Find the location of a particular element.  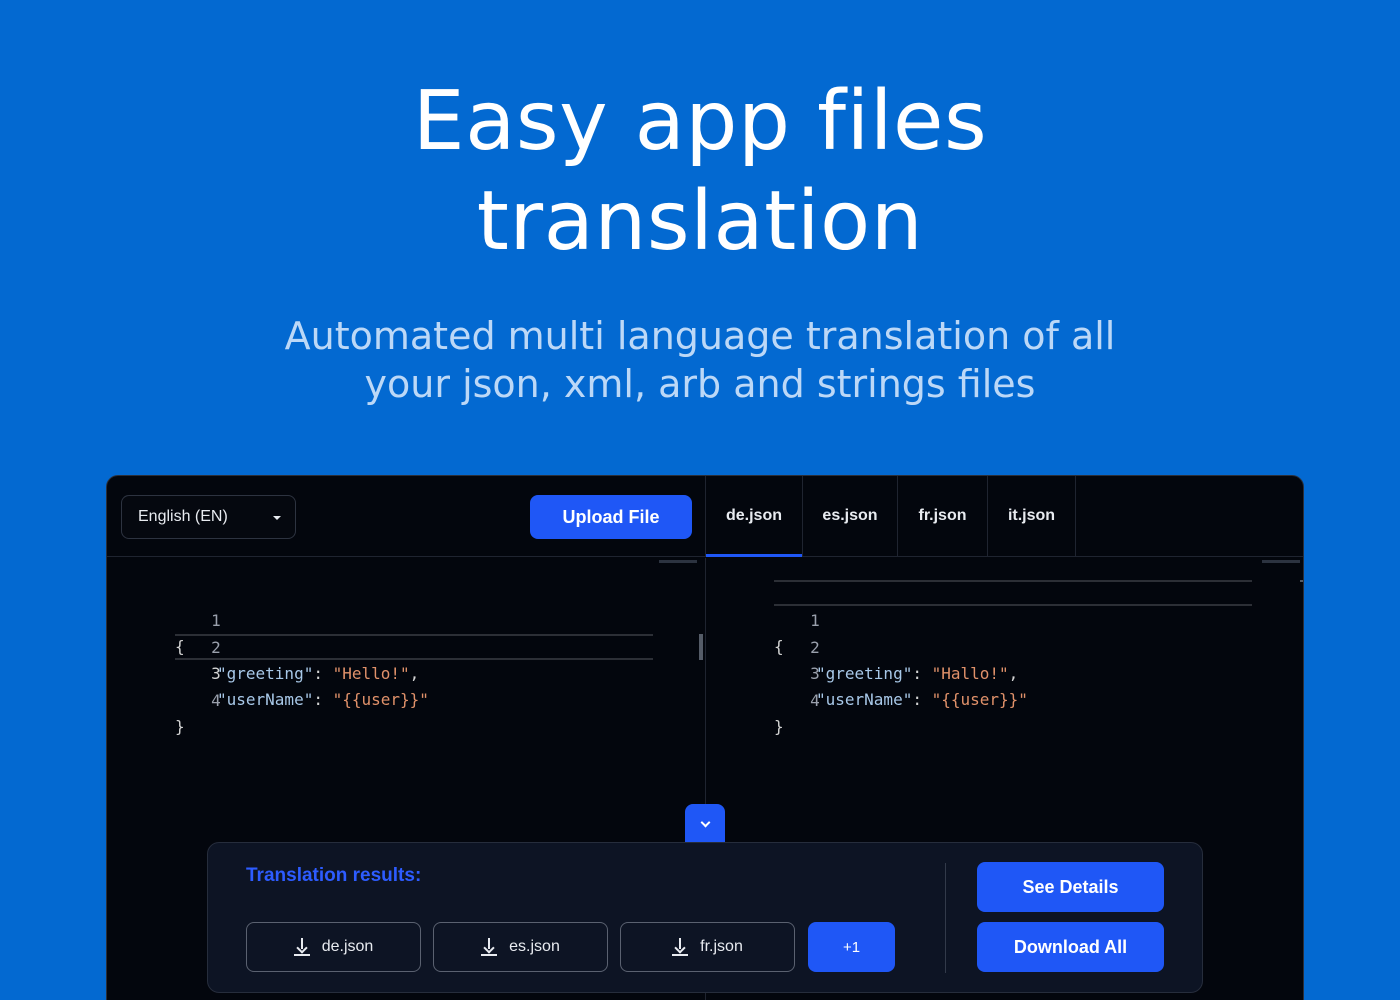

tab-de-json: de.json is located at coordinates (754, 516).